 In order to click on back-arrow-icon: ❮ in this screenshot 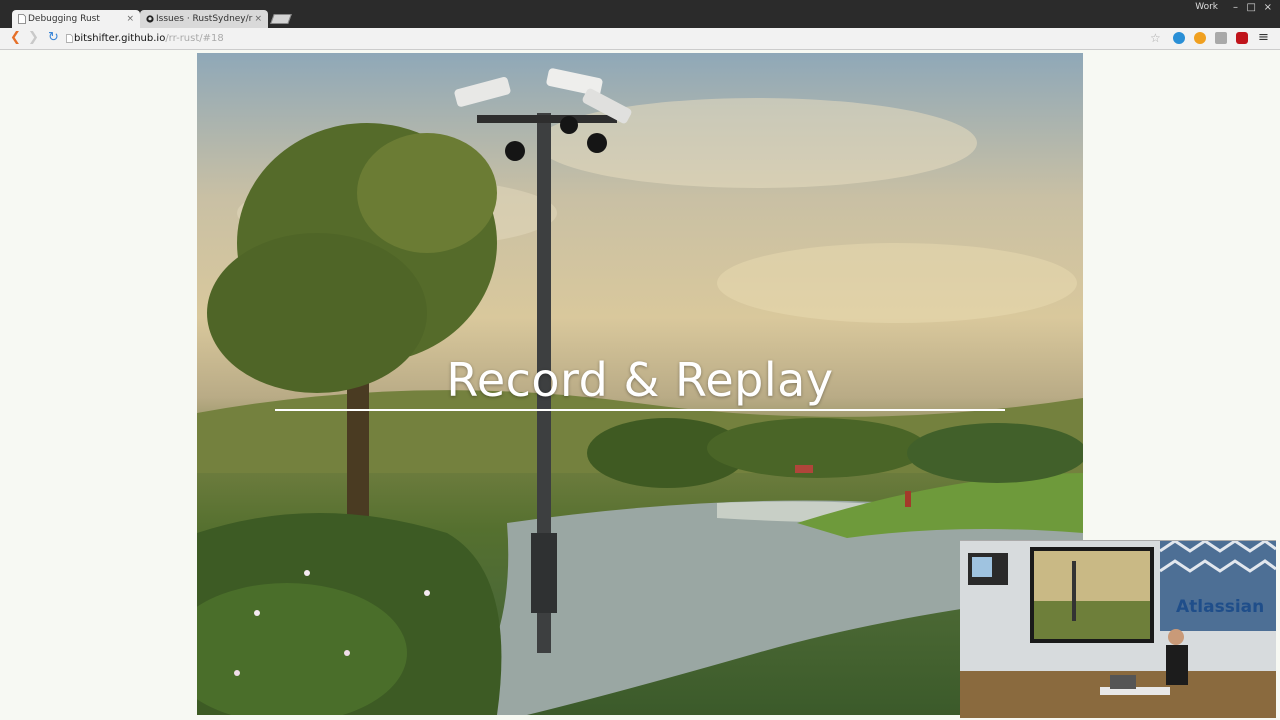, I will do `click(15, 38)`.